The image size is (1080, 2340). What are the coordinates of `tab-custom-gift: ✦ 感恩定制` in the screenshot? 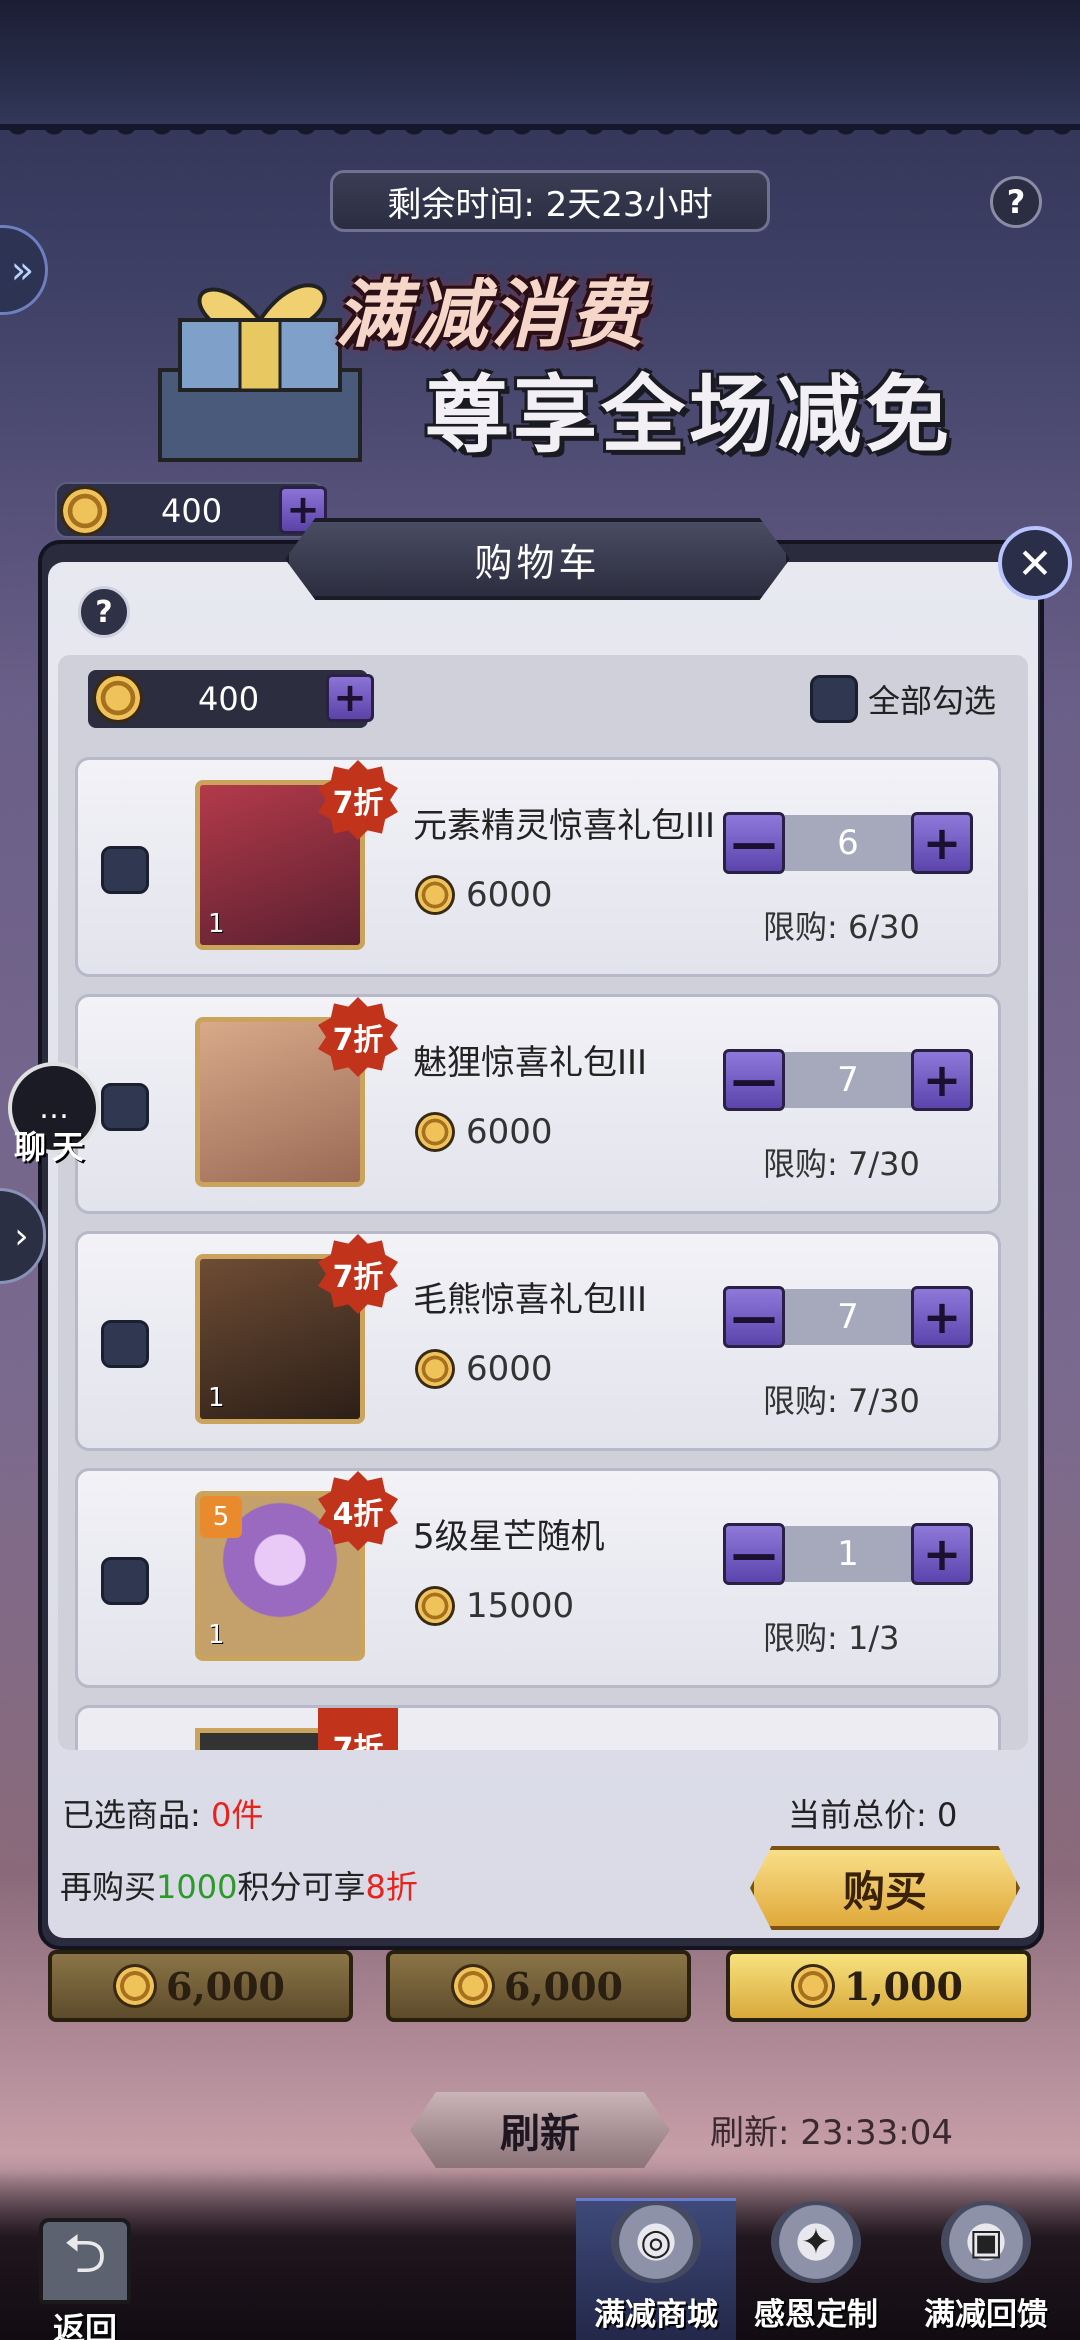 It's located at (816, 2269).